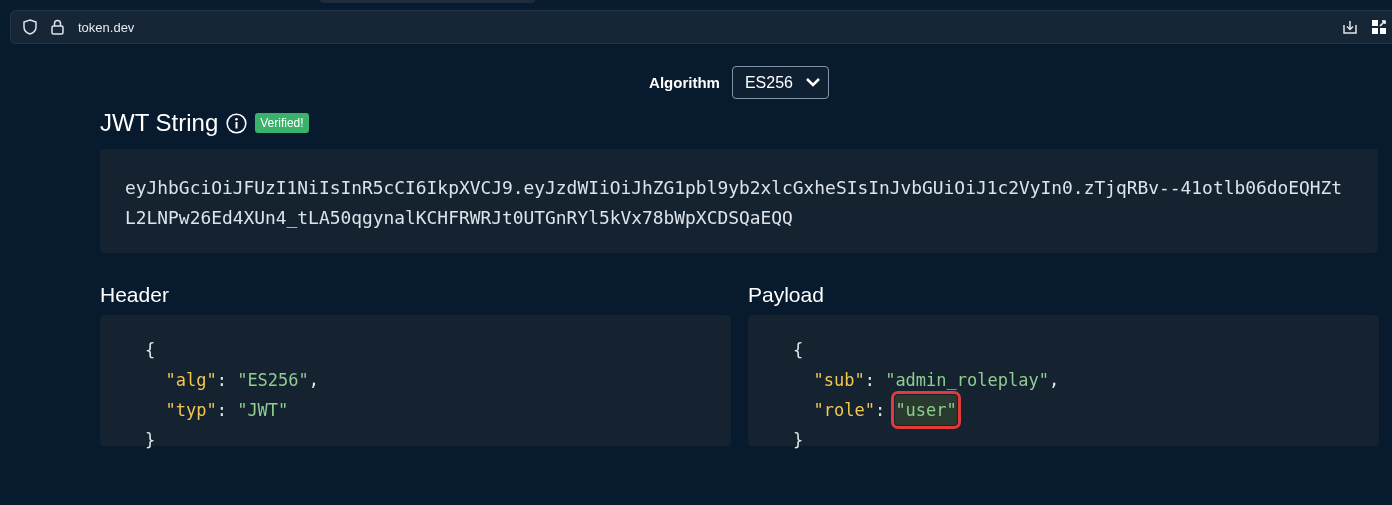 The image size is (1392, 505). I want to click on json-key: "alg", so click(191, 380).